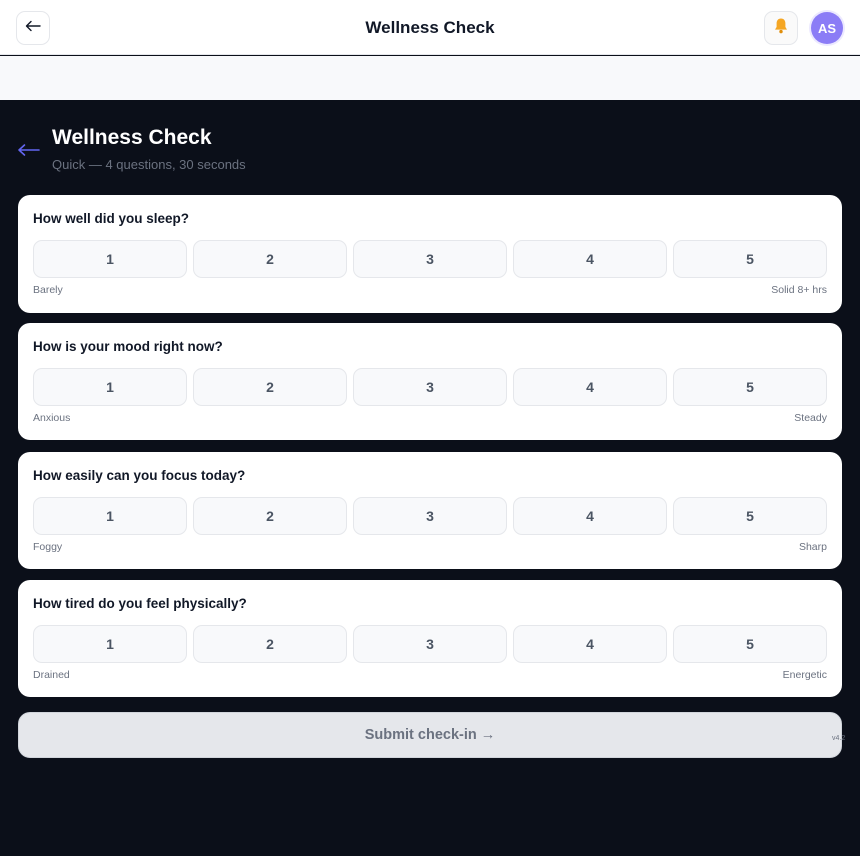 Image resolution: width=860 pixels, height=856 pixels. I want to click on notifications-button, so click(781, 28).